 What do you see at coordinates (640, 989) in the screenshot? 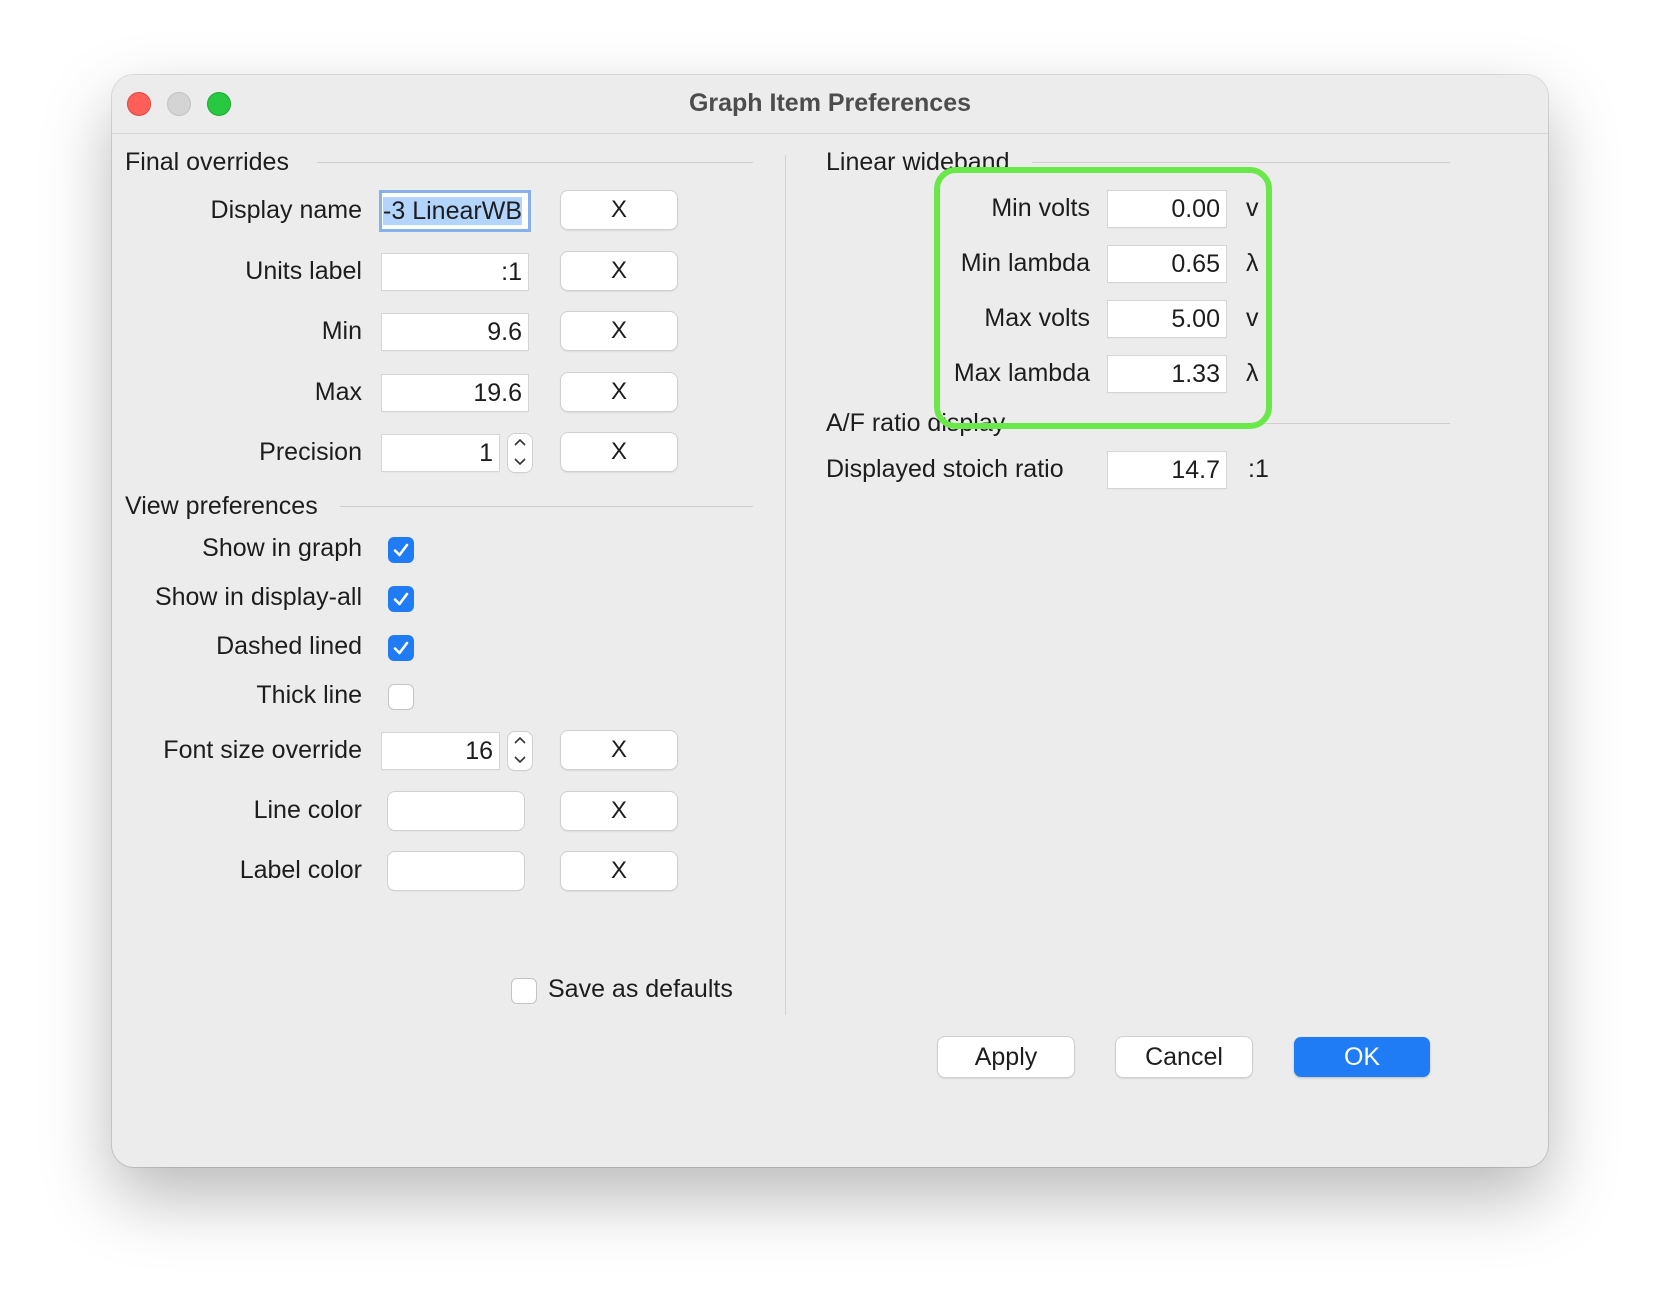
I see `save-as-defaults-label: Save as defaults` at bounding box center [640, 989].